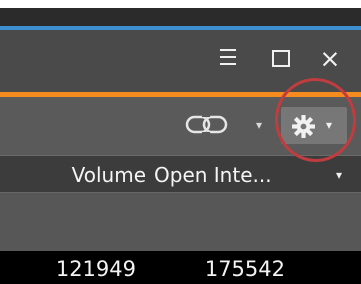  I want to click on menu-icon, so click(229, 58).